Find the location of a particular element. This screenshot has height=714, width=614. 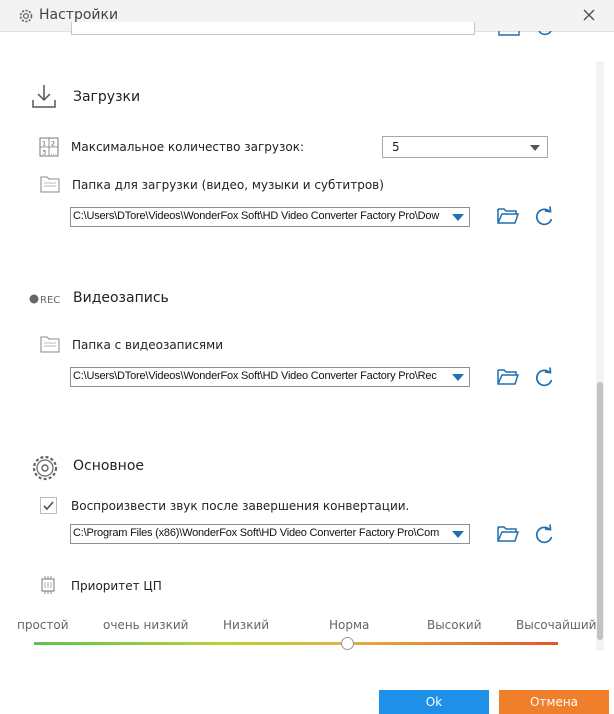

record-icon-text: REC is located at coordinates (50, 300).